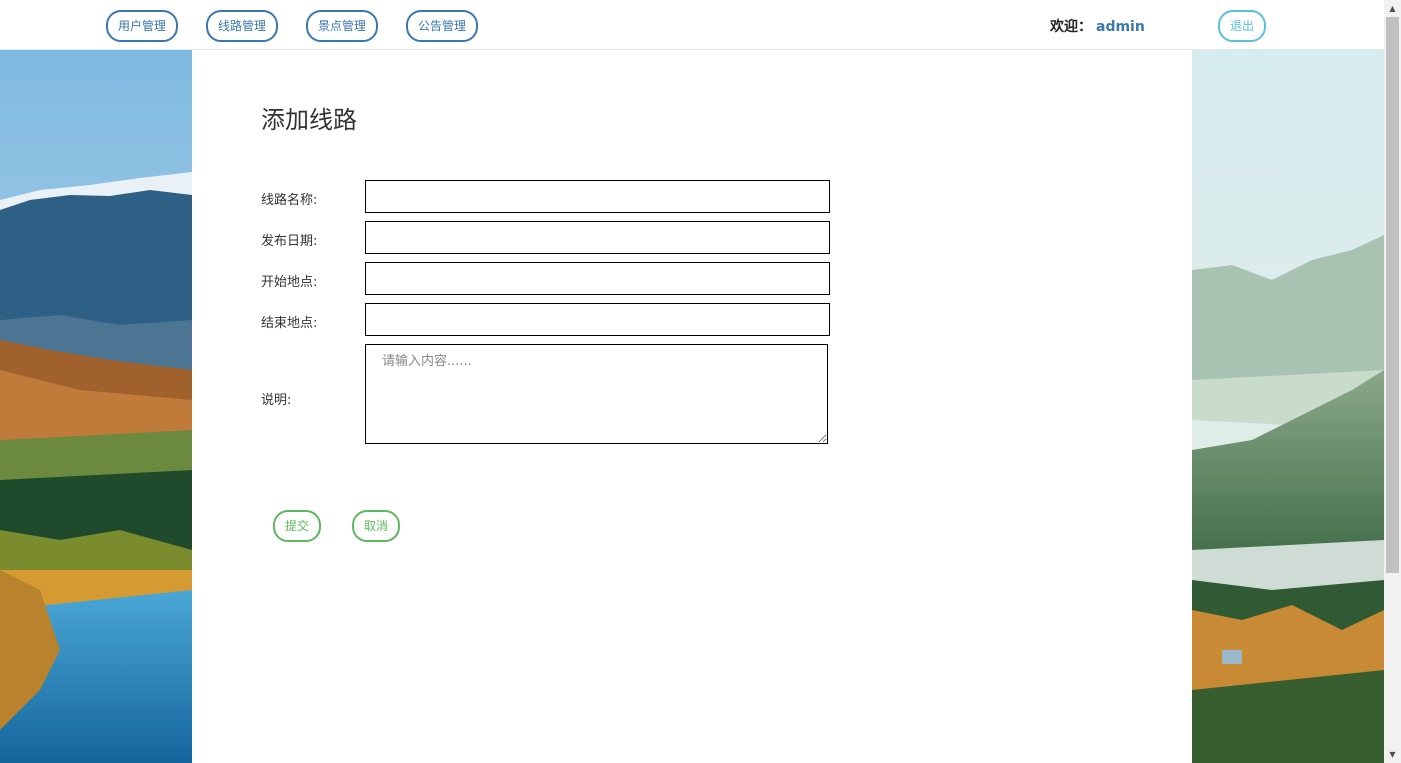  Describe the element at coordinates (289, 282) in the screenshot. I see `start-location-label: 开始地点:` at that location.